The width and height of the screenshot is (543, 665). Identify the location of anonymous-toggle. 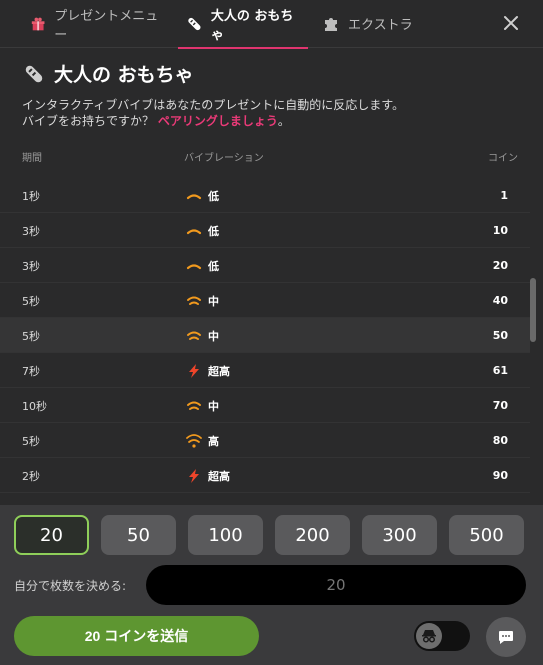
(442, 636).